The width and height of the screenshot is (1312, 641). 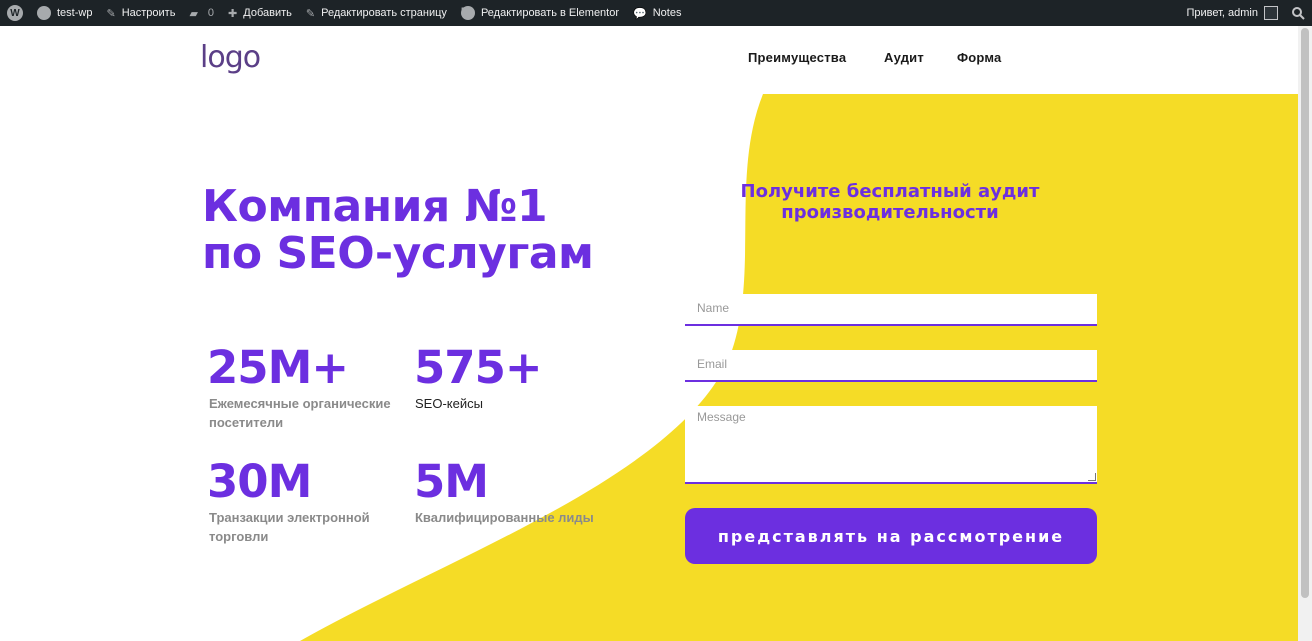 What do you see at coordinates (75, 13) in the screenshot?
I see `site-name: test-wp` at bounding box center [75, 13].